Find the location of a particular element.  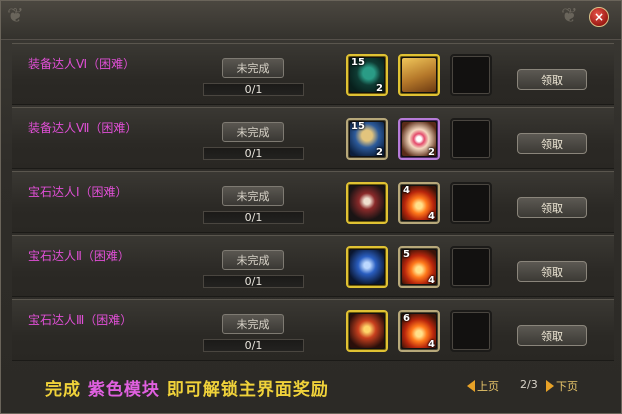

reward-slot: 54 is located at coordinates (419, 267).